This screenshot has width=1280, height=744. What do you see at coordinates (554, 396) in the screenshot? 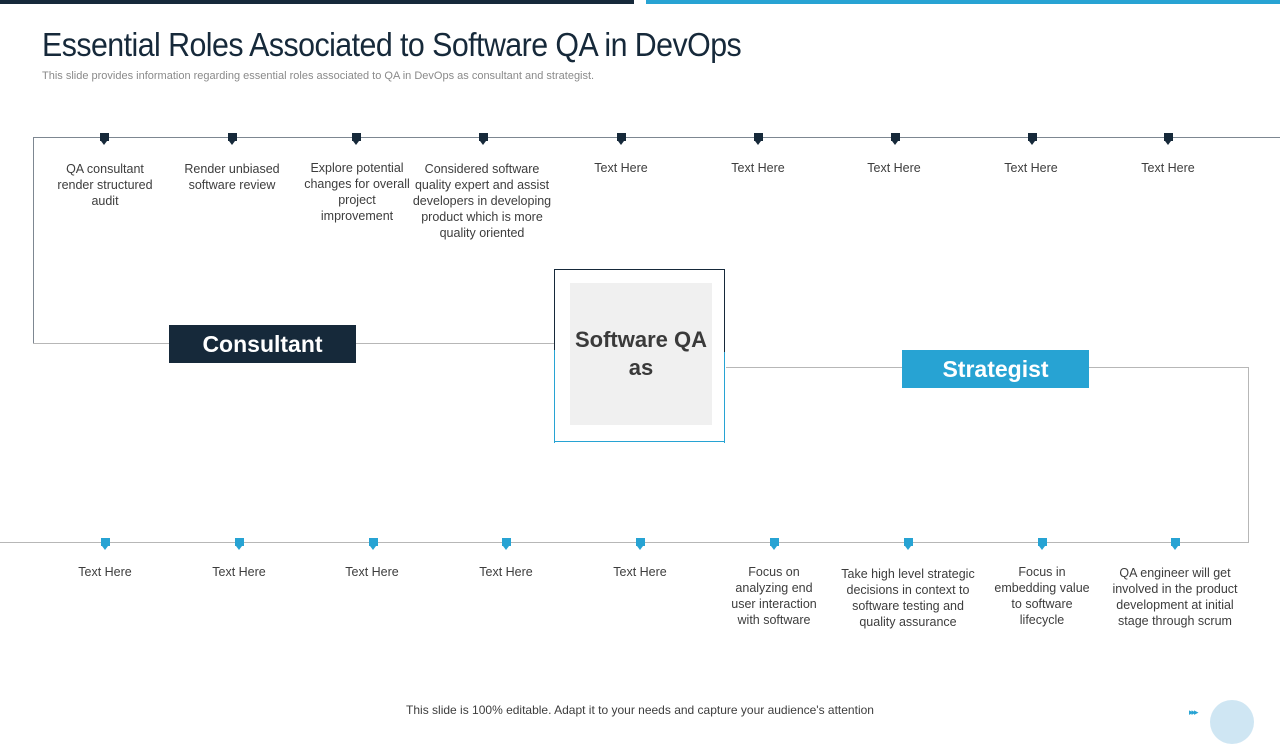
I see `center-box-accent-left` at bounding box center [554, 396].